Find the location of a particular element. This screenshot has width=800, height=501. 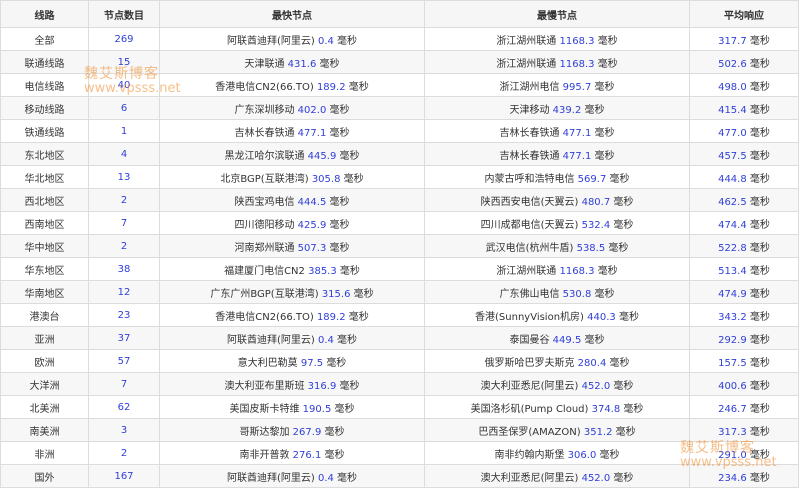

average-ms: 457.5 is located at coordinates (732, 156).